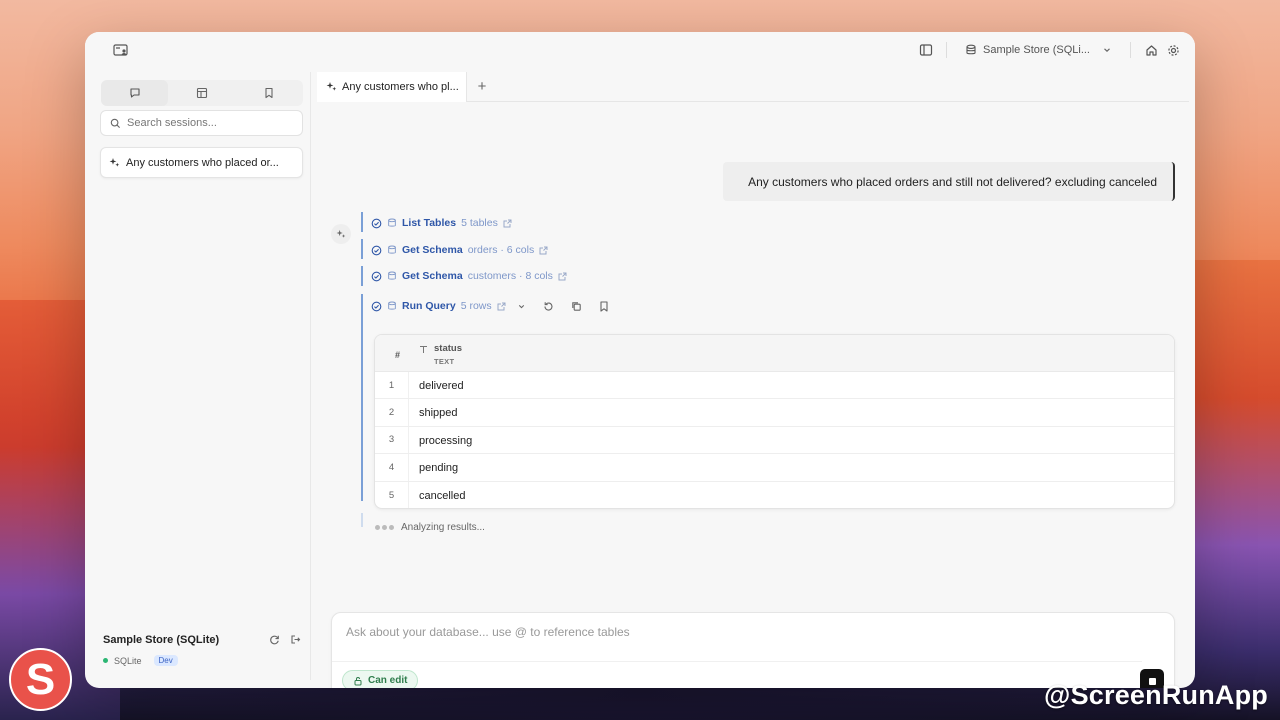  Describe the element at coordinates (476, 306) in the screenshot. I see `step-detail: 5 rows` at that location.